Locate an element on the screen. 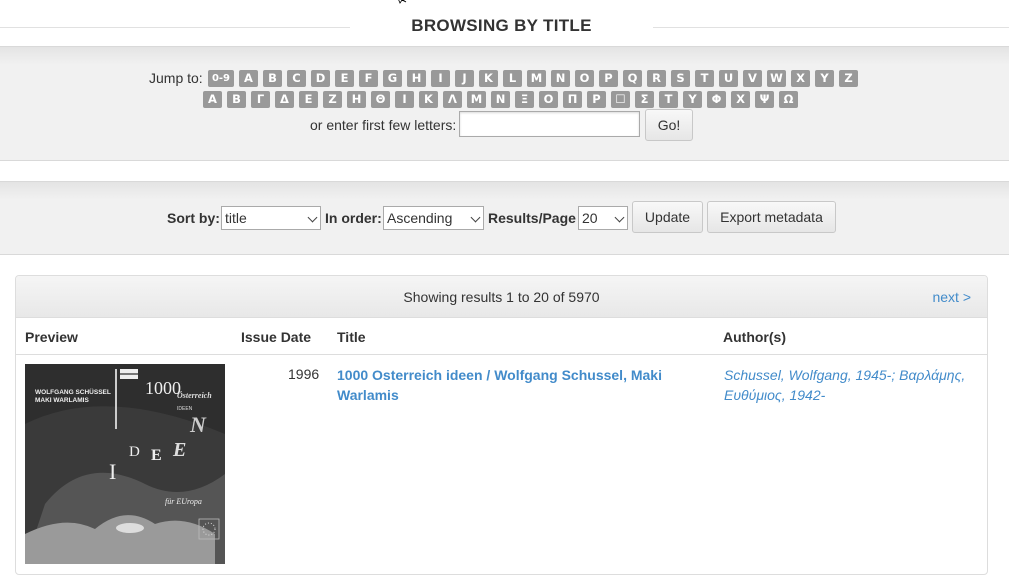 This screenshot has height=575, width=1009. jump-letter-button: Z is located at coordinates (848, 78).